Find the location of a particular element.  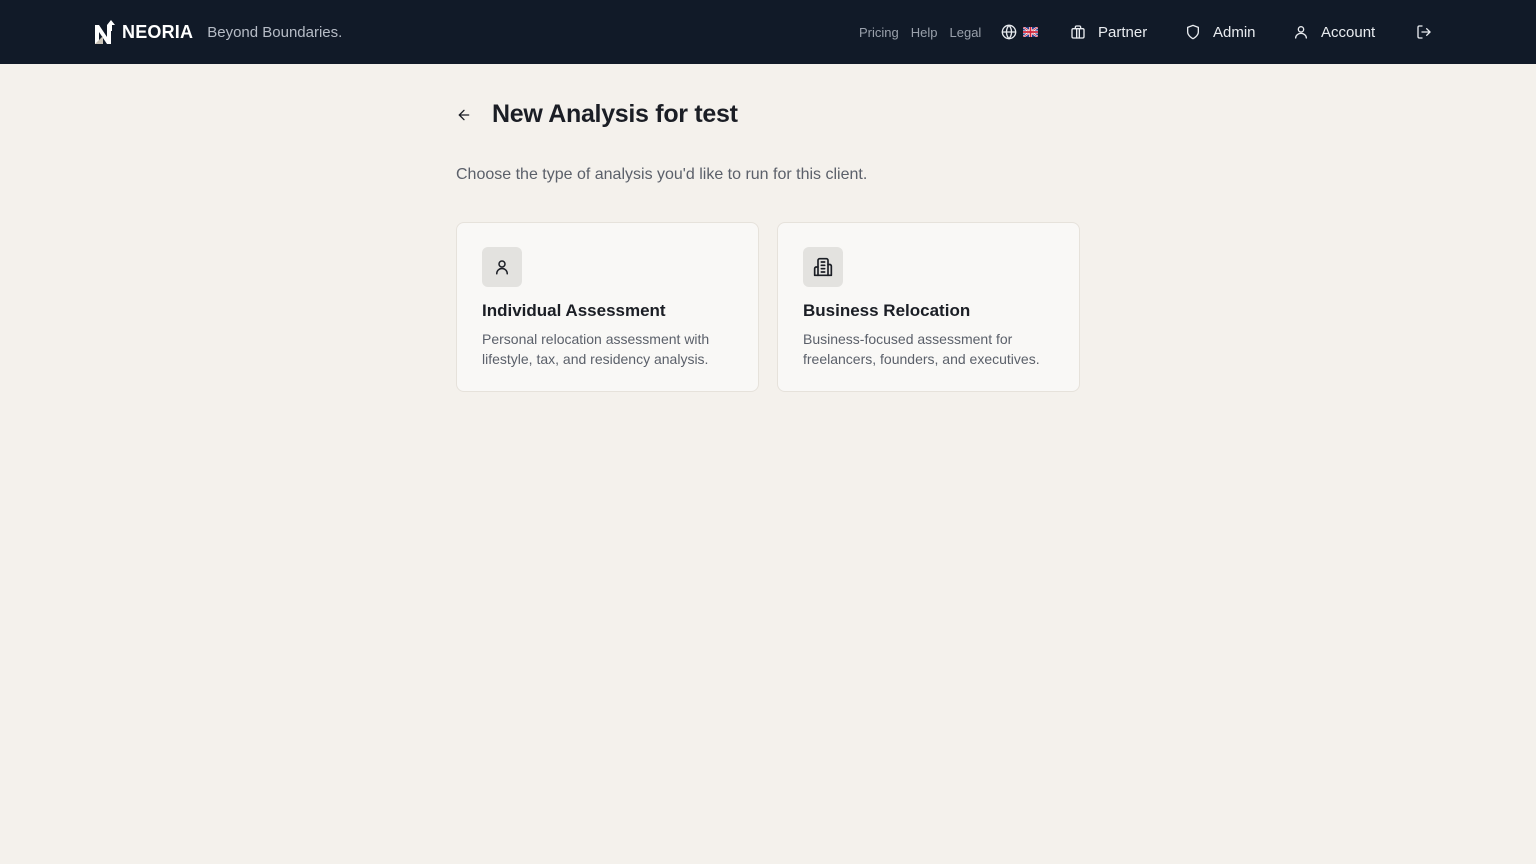

admin-label: Admin is located at coordinates (1234, 32).